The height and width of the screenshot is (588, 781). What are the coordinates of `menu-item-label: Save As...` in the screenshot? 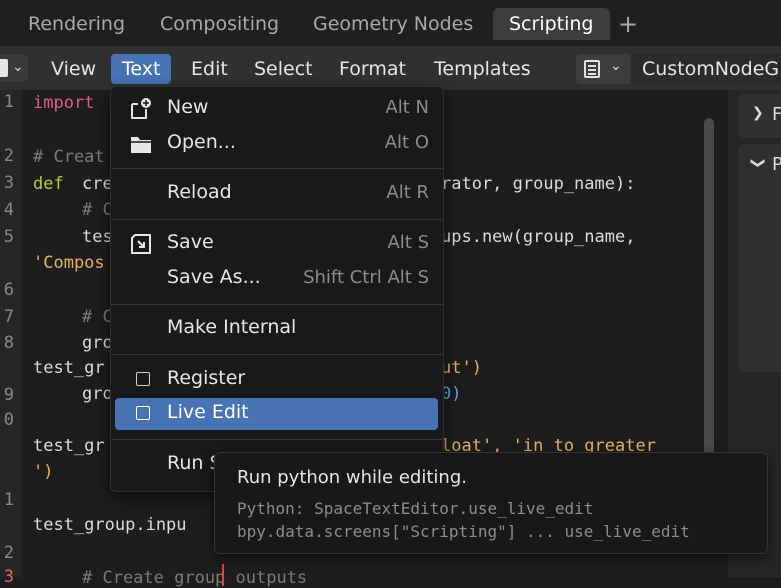 It's located at (214, 277).